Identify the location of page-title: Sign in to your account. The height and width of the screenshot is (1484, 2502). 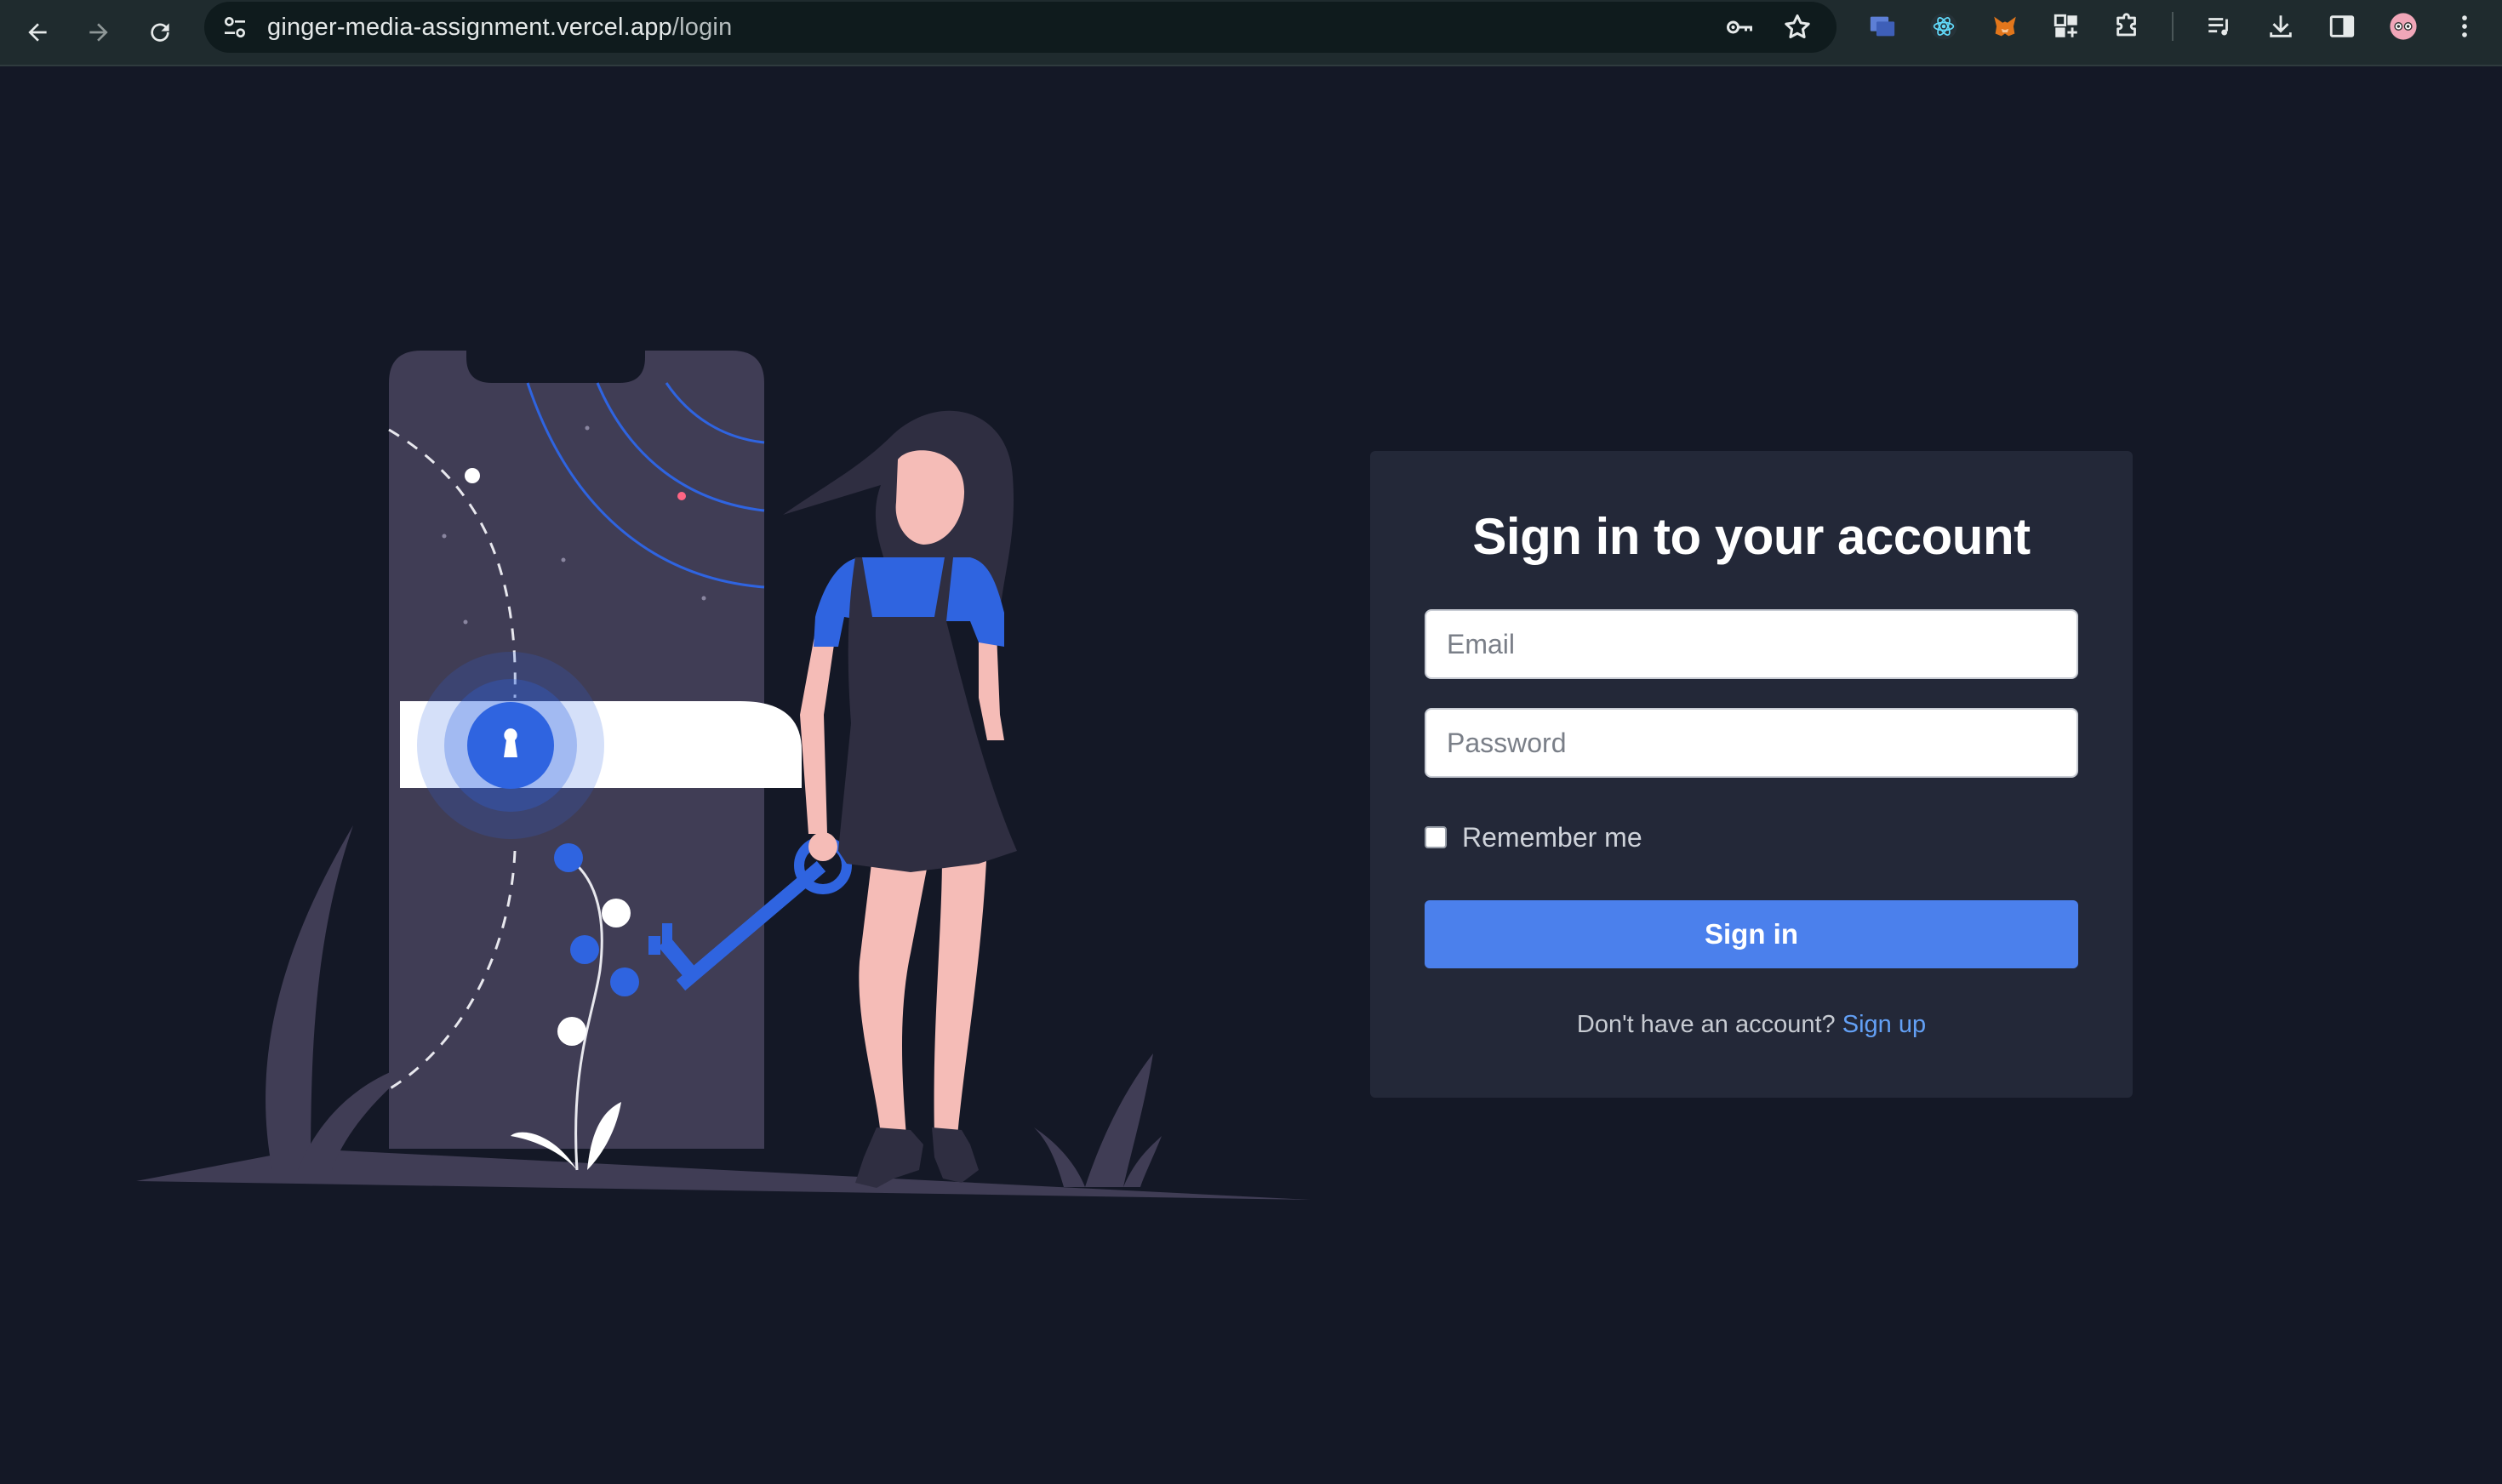
(1751, 536).